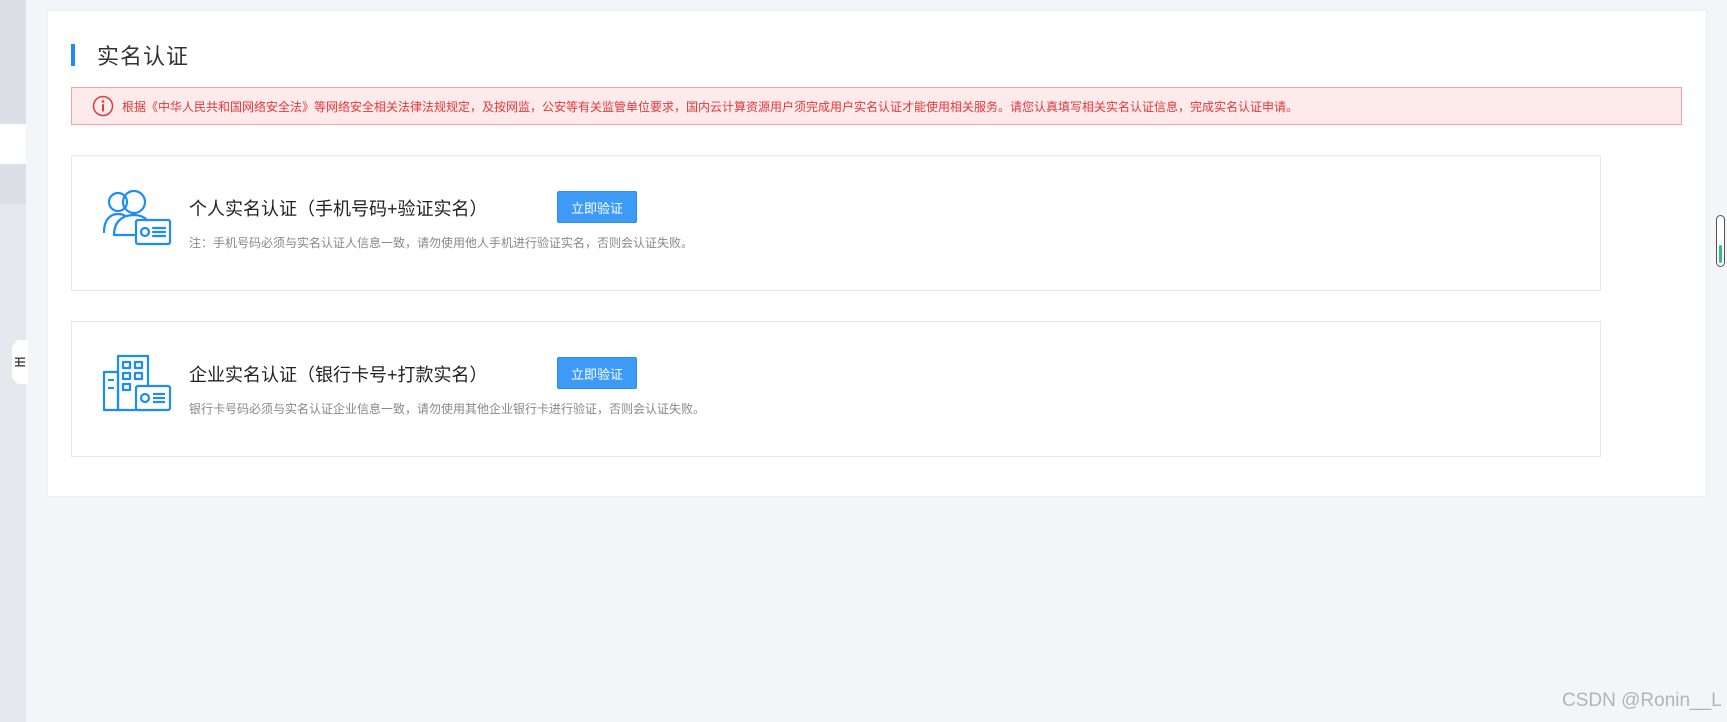 This screenshot has width=1727, height=722. I want to click on page-header: 实名认证, so click(130, 55).